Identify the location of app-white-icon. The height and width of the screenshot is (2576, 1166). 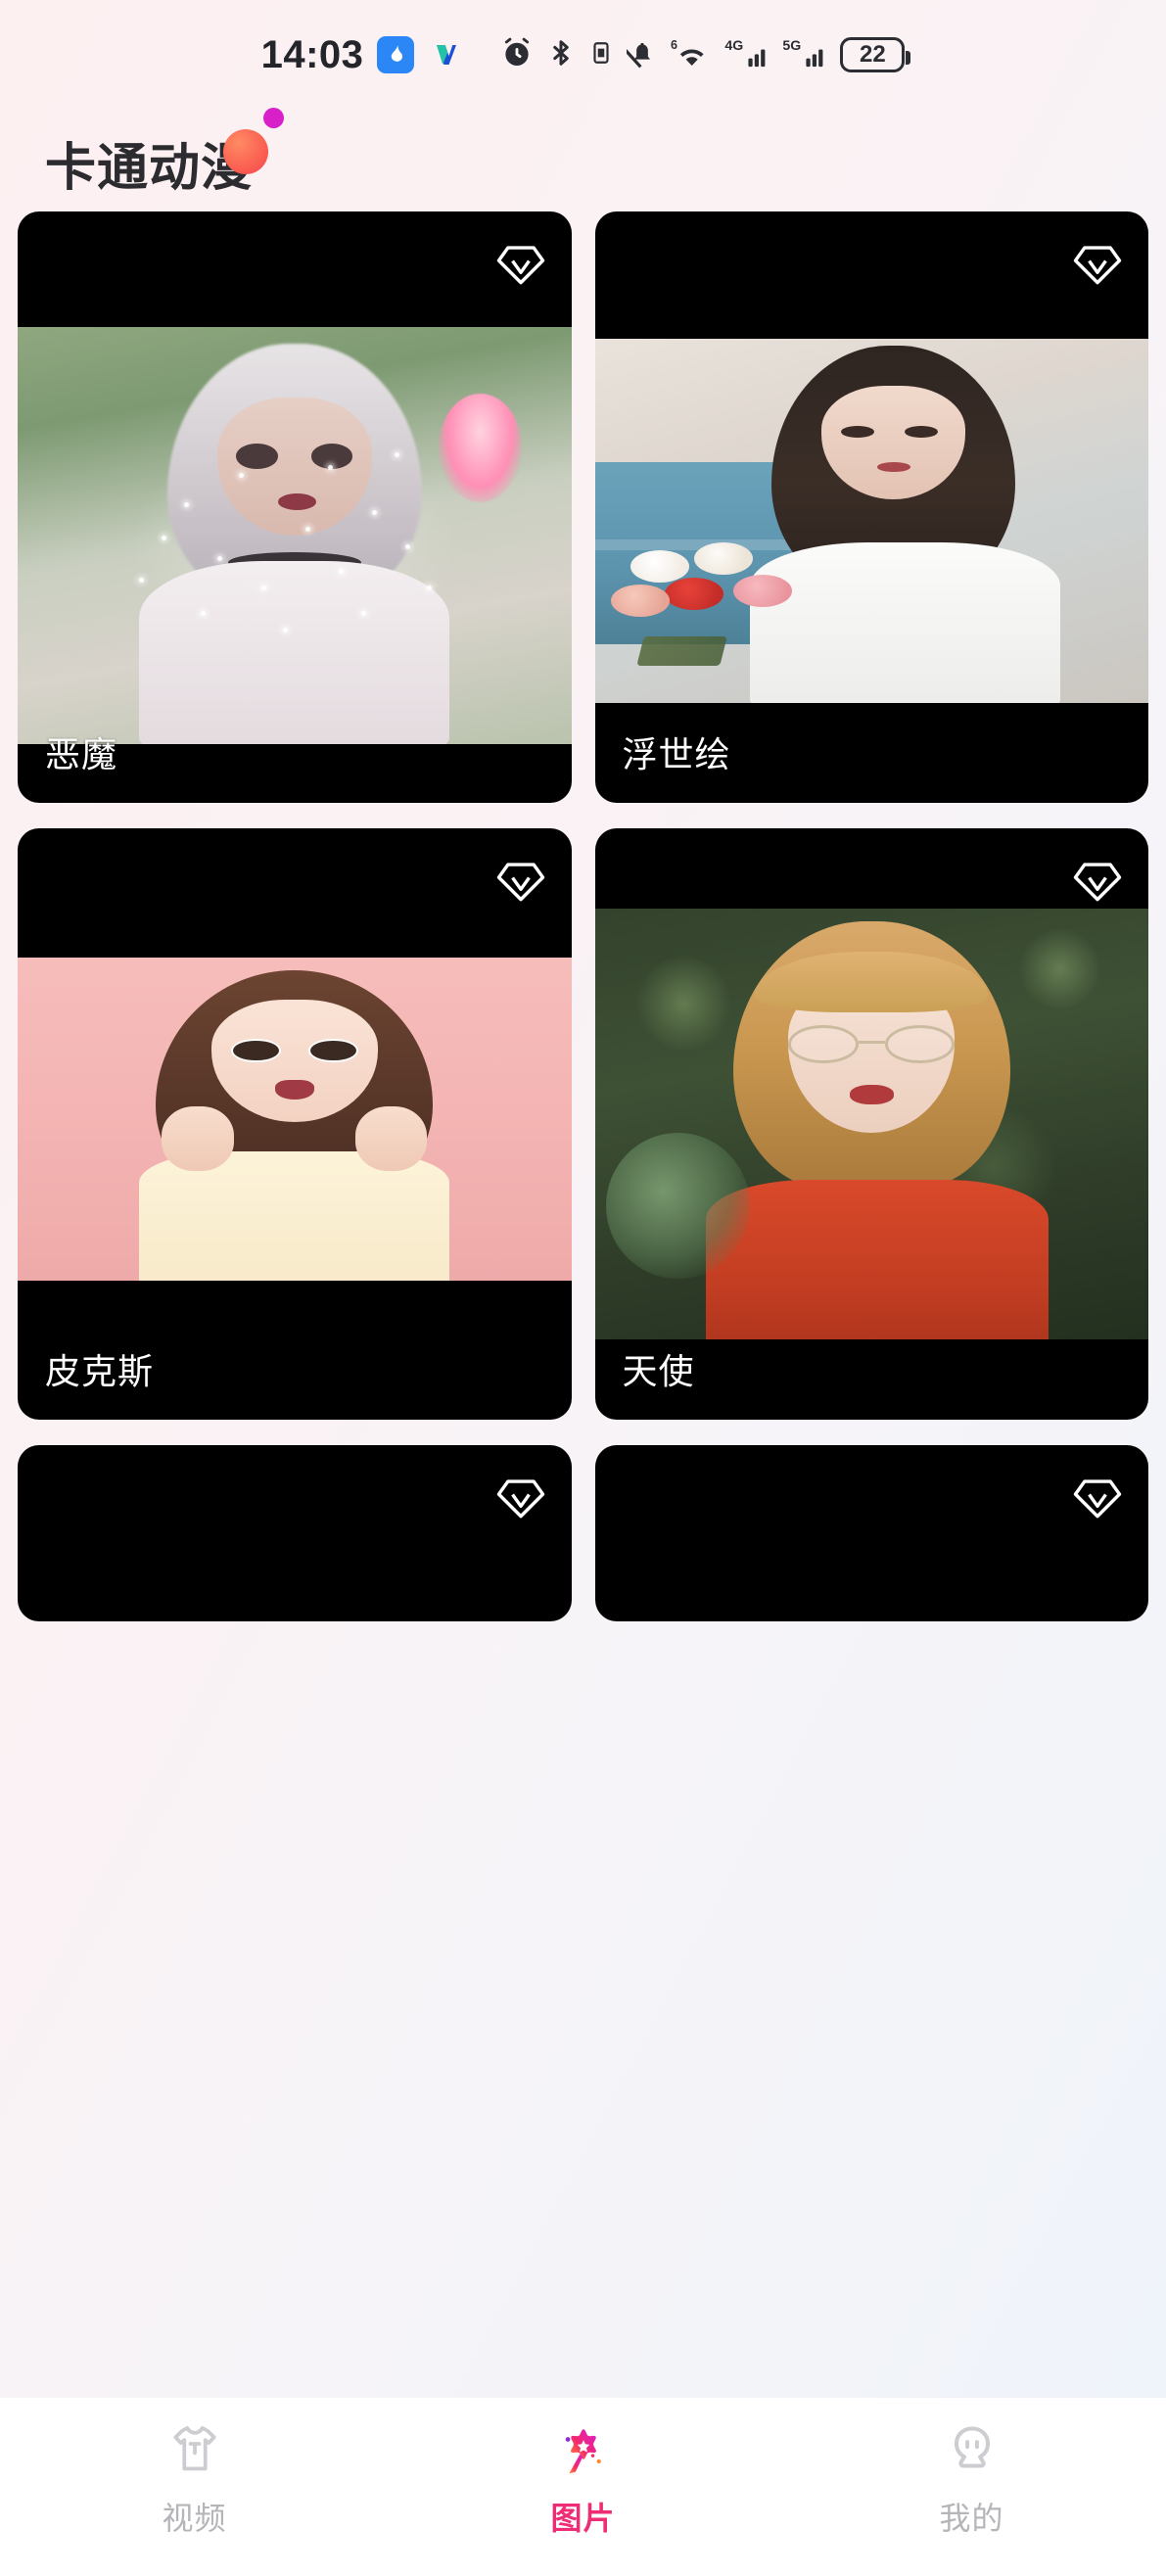
(446, 55).